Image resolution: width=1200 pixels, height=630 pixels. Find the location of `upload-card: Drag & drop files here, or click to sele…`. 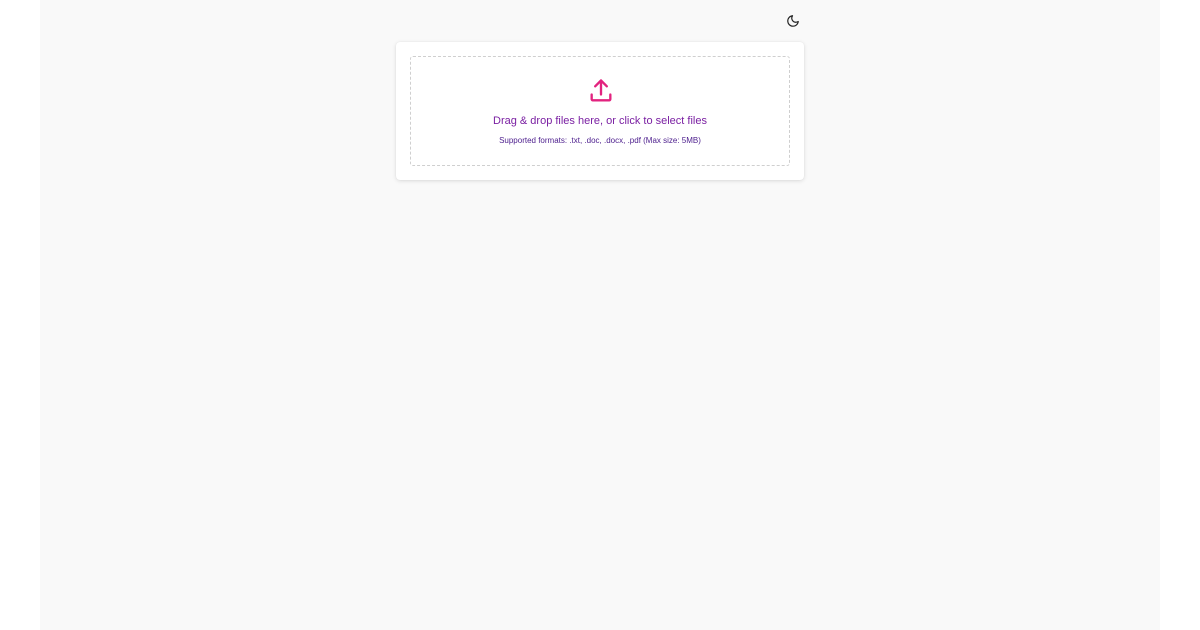

upload-card: Drag & drop files here, or click to sele… is located at coordinates (600, 111).